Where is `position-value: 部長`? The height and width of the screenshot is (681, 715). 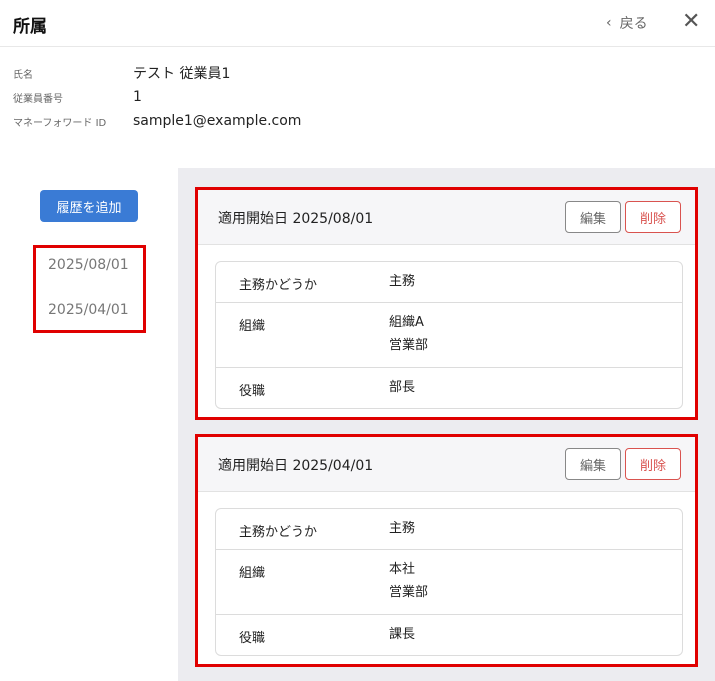
position-value: 部長 is located at coordinates (402, 387).